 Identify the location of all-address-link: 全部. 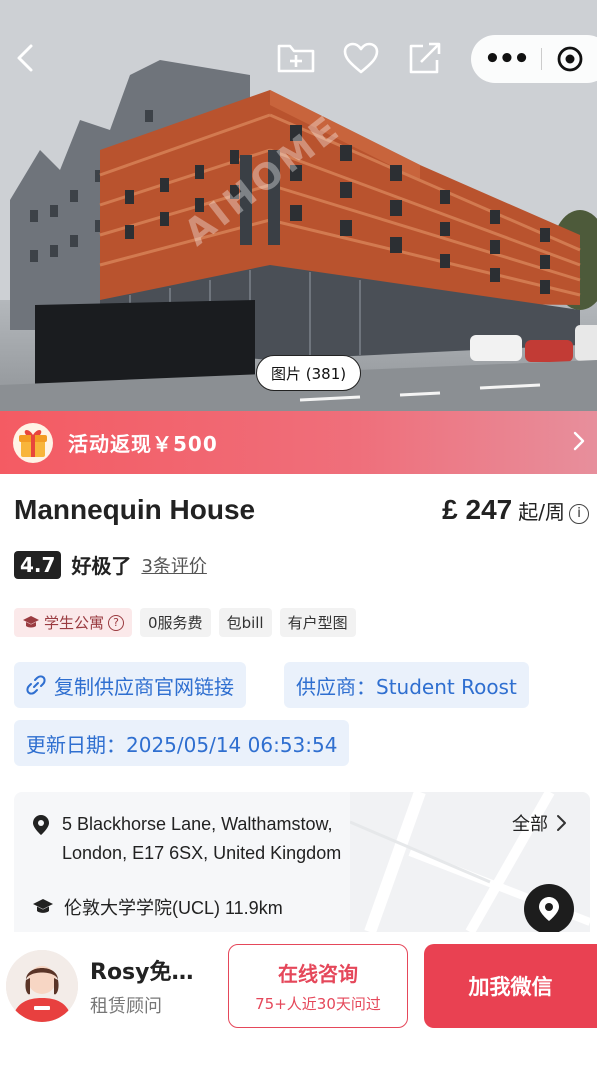
(540, 823).